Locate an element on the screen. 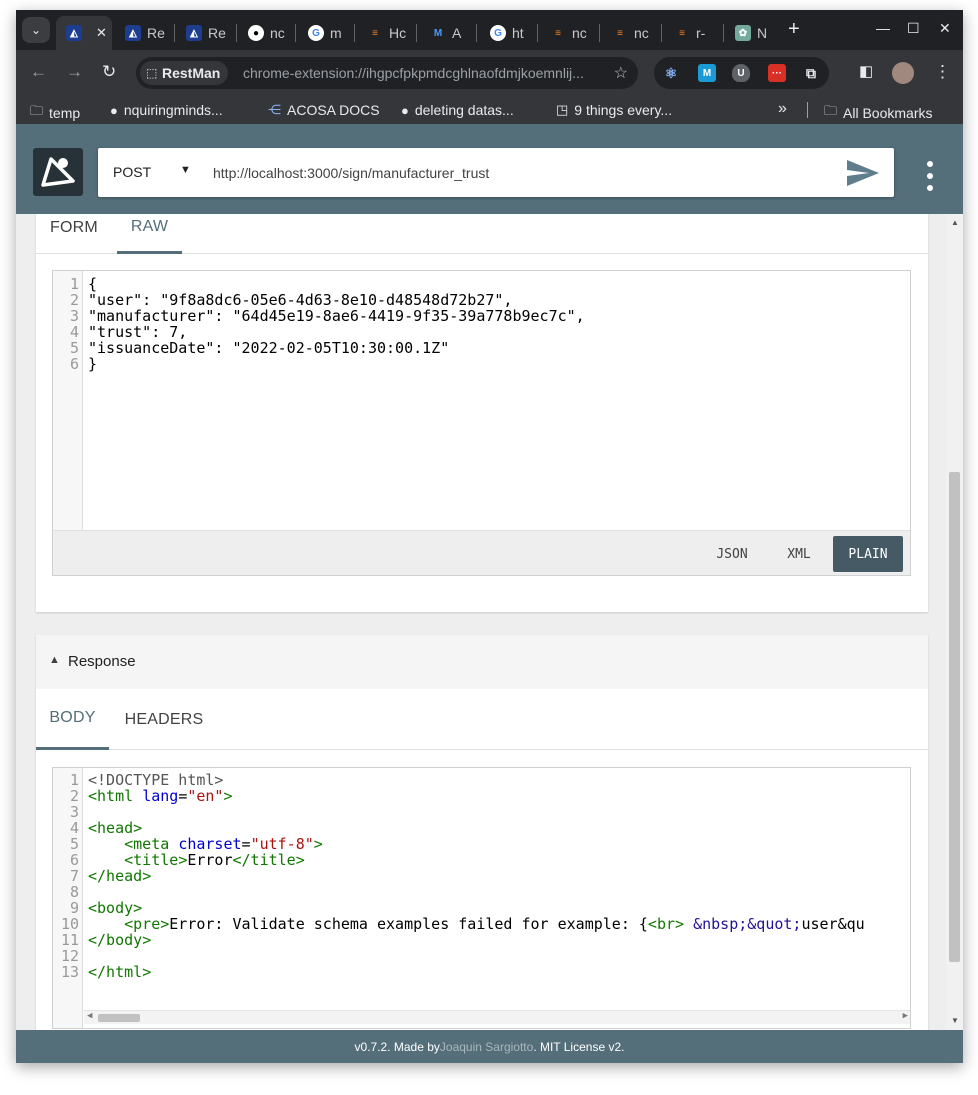 This screenshot has height=1095, width=978. scroll-up-icon: ▲ is located at coordinates (955, 222).